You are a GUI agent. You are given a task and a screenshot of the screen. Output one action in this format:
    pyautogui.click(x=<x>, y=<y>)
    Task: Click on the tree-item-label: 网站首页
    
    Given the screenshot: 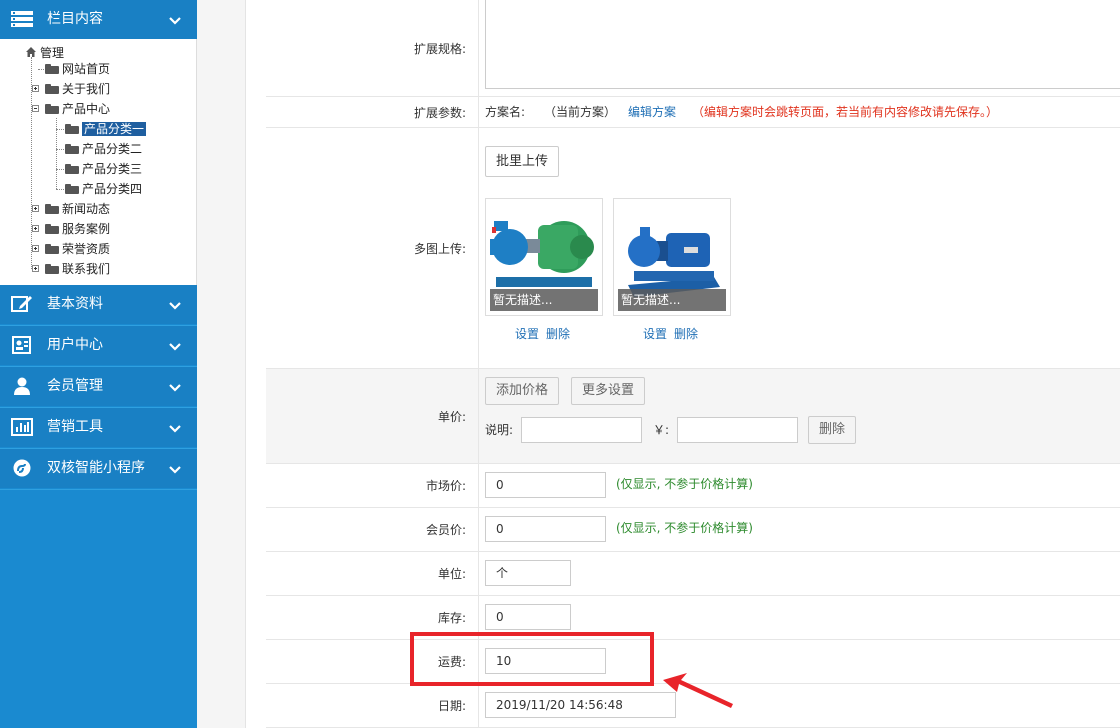 What is the action you would take?
    pyautogui.click(x=86, y=69)
    